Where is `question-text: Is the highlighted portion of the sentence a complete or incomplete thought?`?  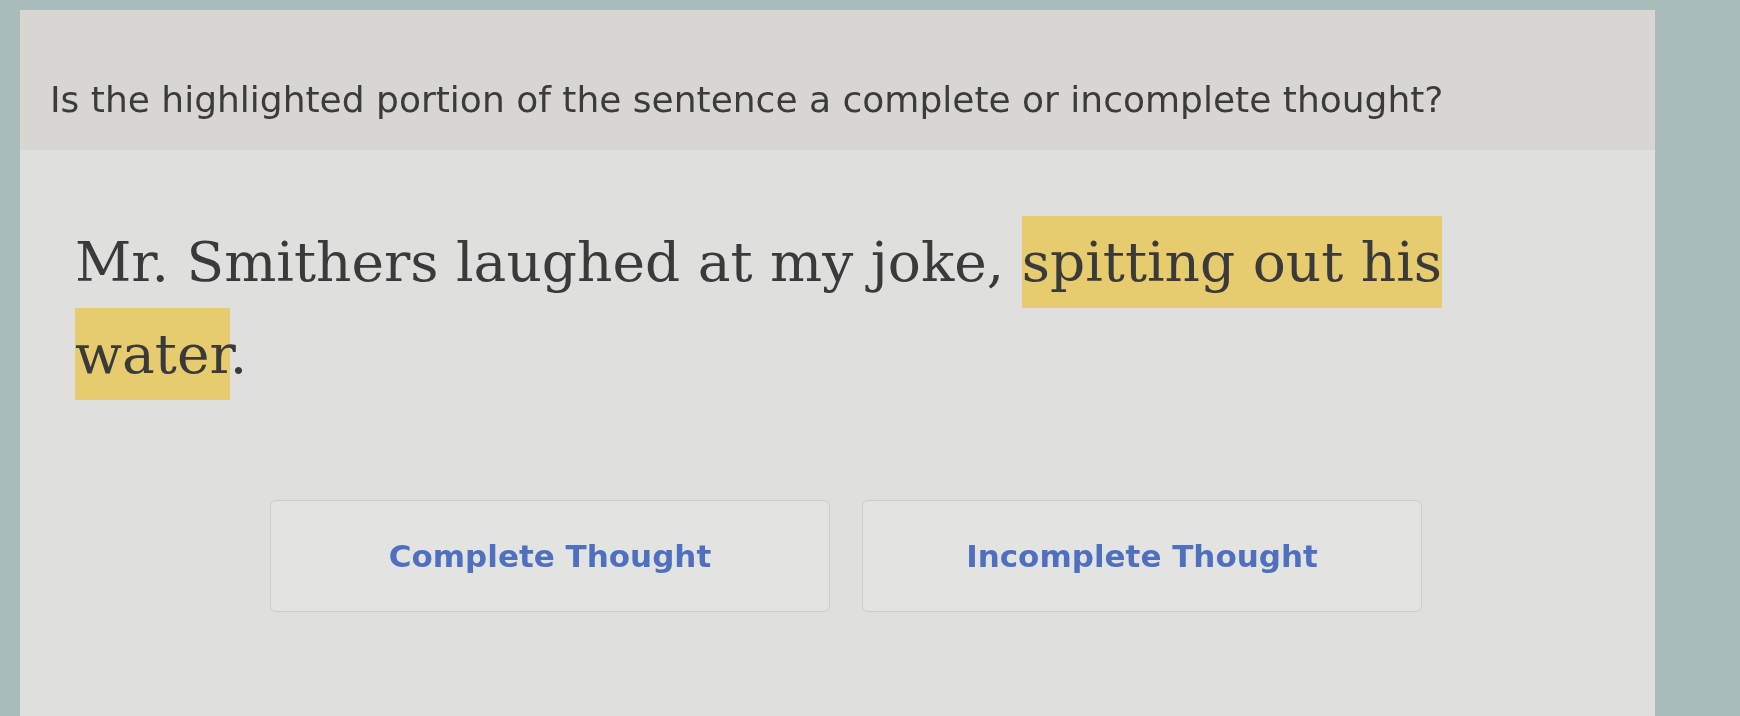
question-text: Is the highlighted portion of the sentence a complete or incomplete thought? is located at coordinates (747, 99).